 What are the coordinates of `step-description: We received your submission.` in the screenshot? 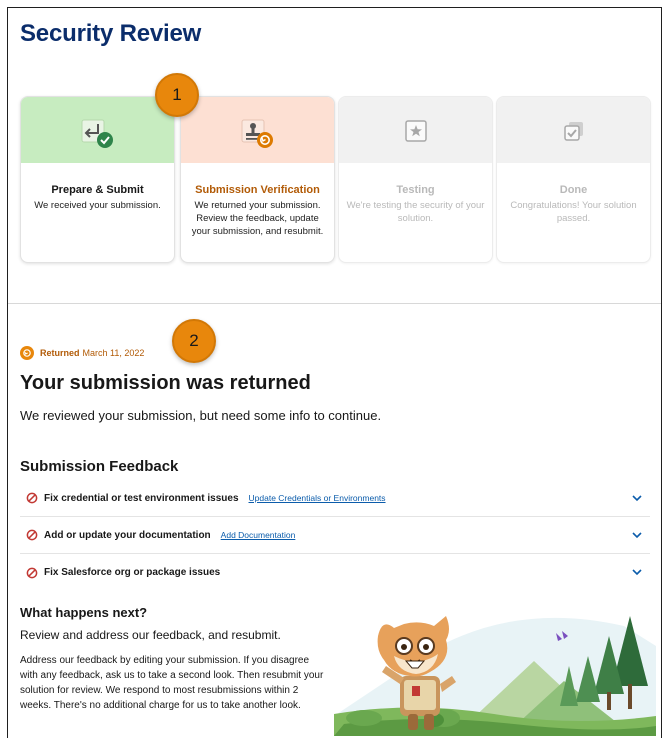 It's located at (97, 205).